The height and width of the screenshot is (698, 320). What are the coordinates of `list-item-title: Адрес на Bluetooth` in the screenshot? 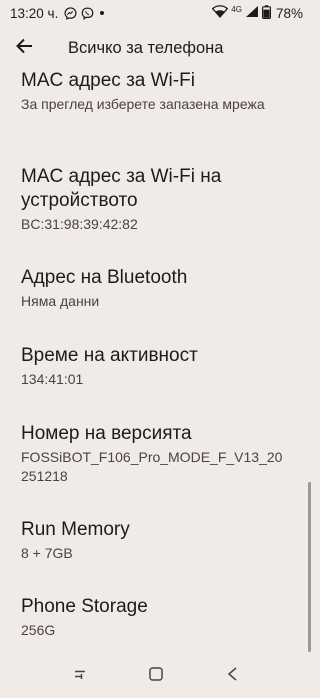 It's located at (104, 277).